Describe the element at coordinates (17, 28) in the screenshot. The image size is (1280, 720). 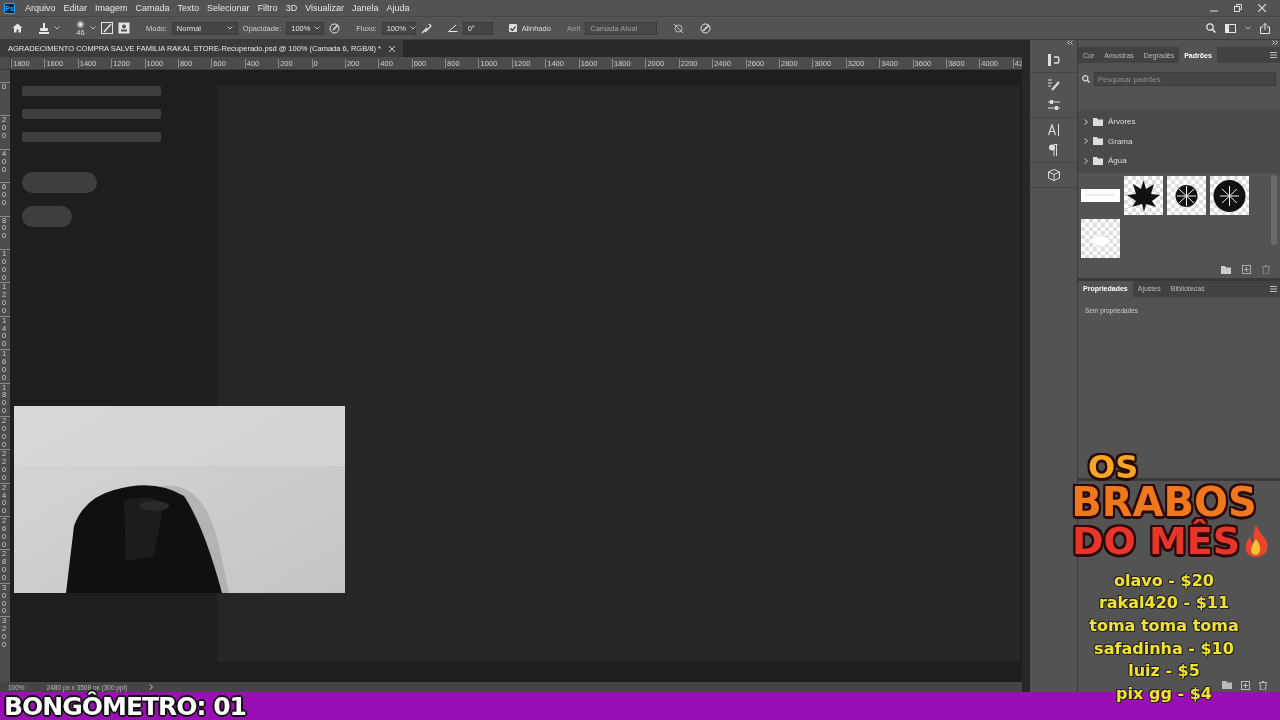
I see `home-icon` at that location.